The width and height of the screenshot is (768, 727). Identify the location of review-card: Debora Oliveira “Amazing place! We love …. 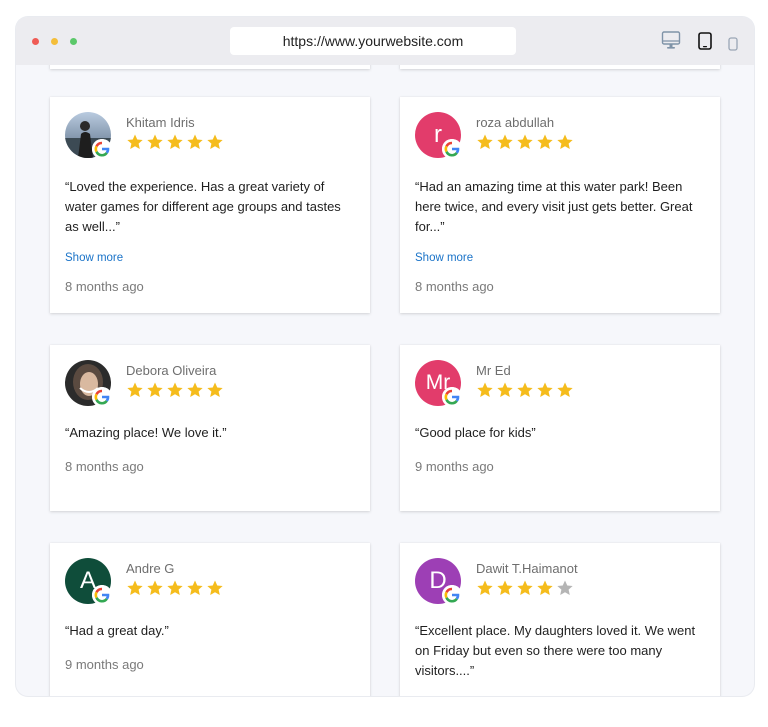
(210, 428).